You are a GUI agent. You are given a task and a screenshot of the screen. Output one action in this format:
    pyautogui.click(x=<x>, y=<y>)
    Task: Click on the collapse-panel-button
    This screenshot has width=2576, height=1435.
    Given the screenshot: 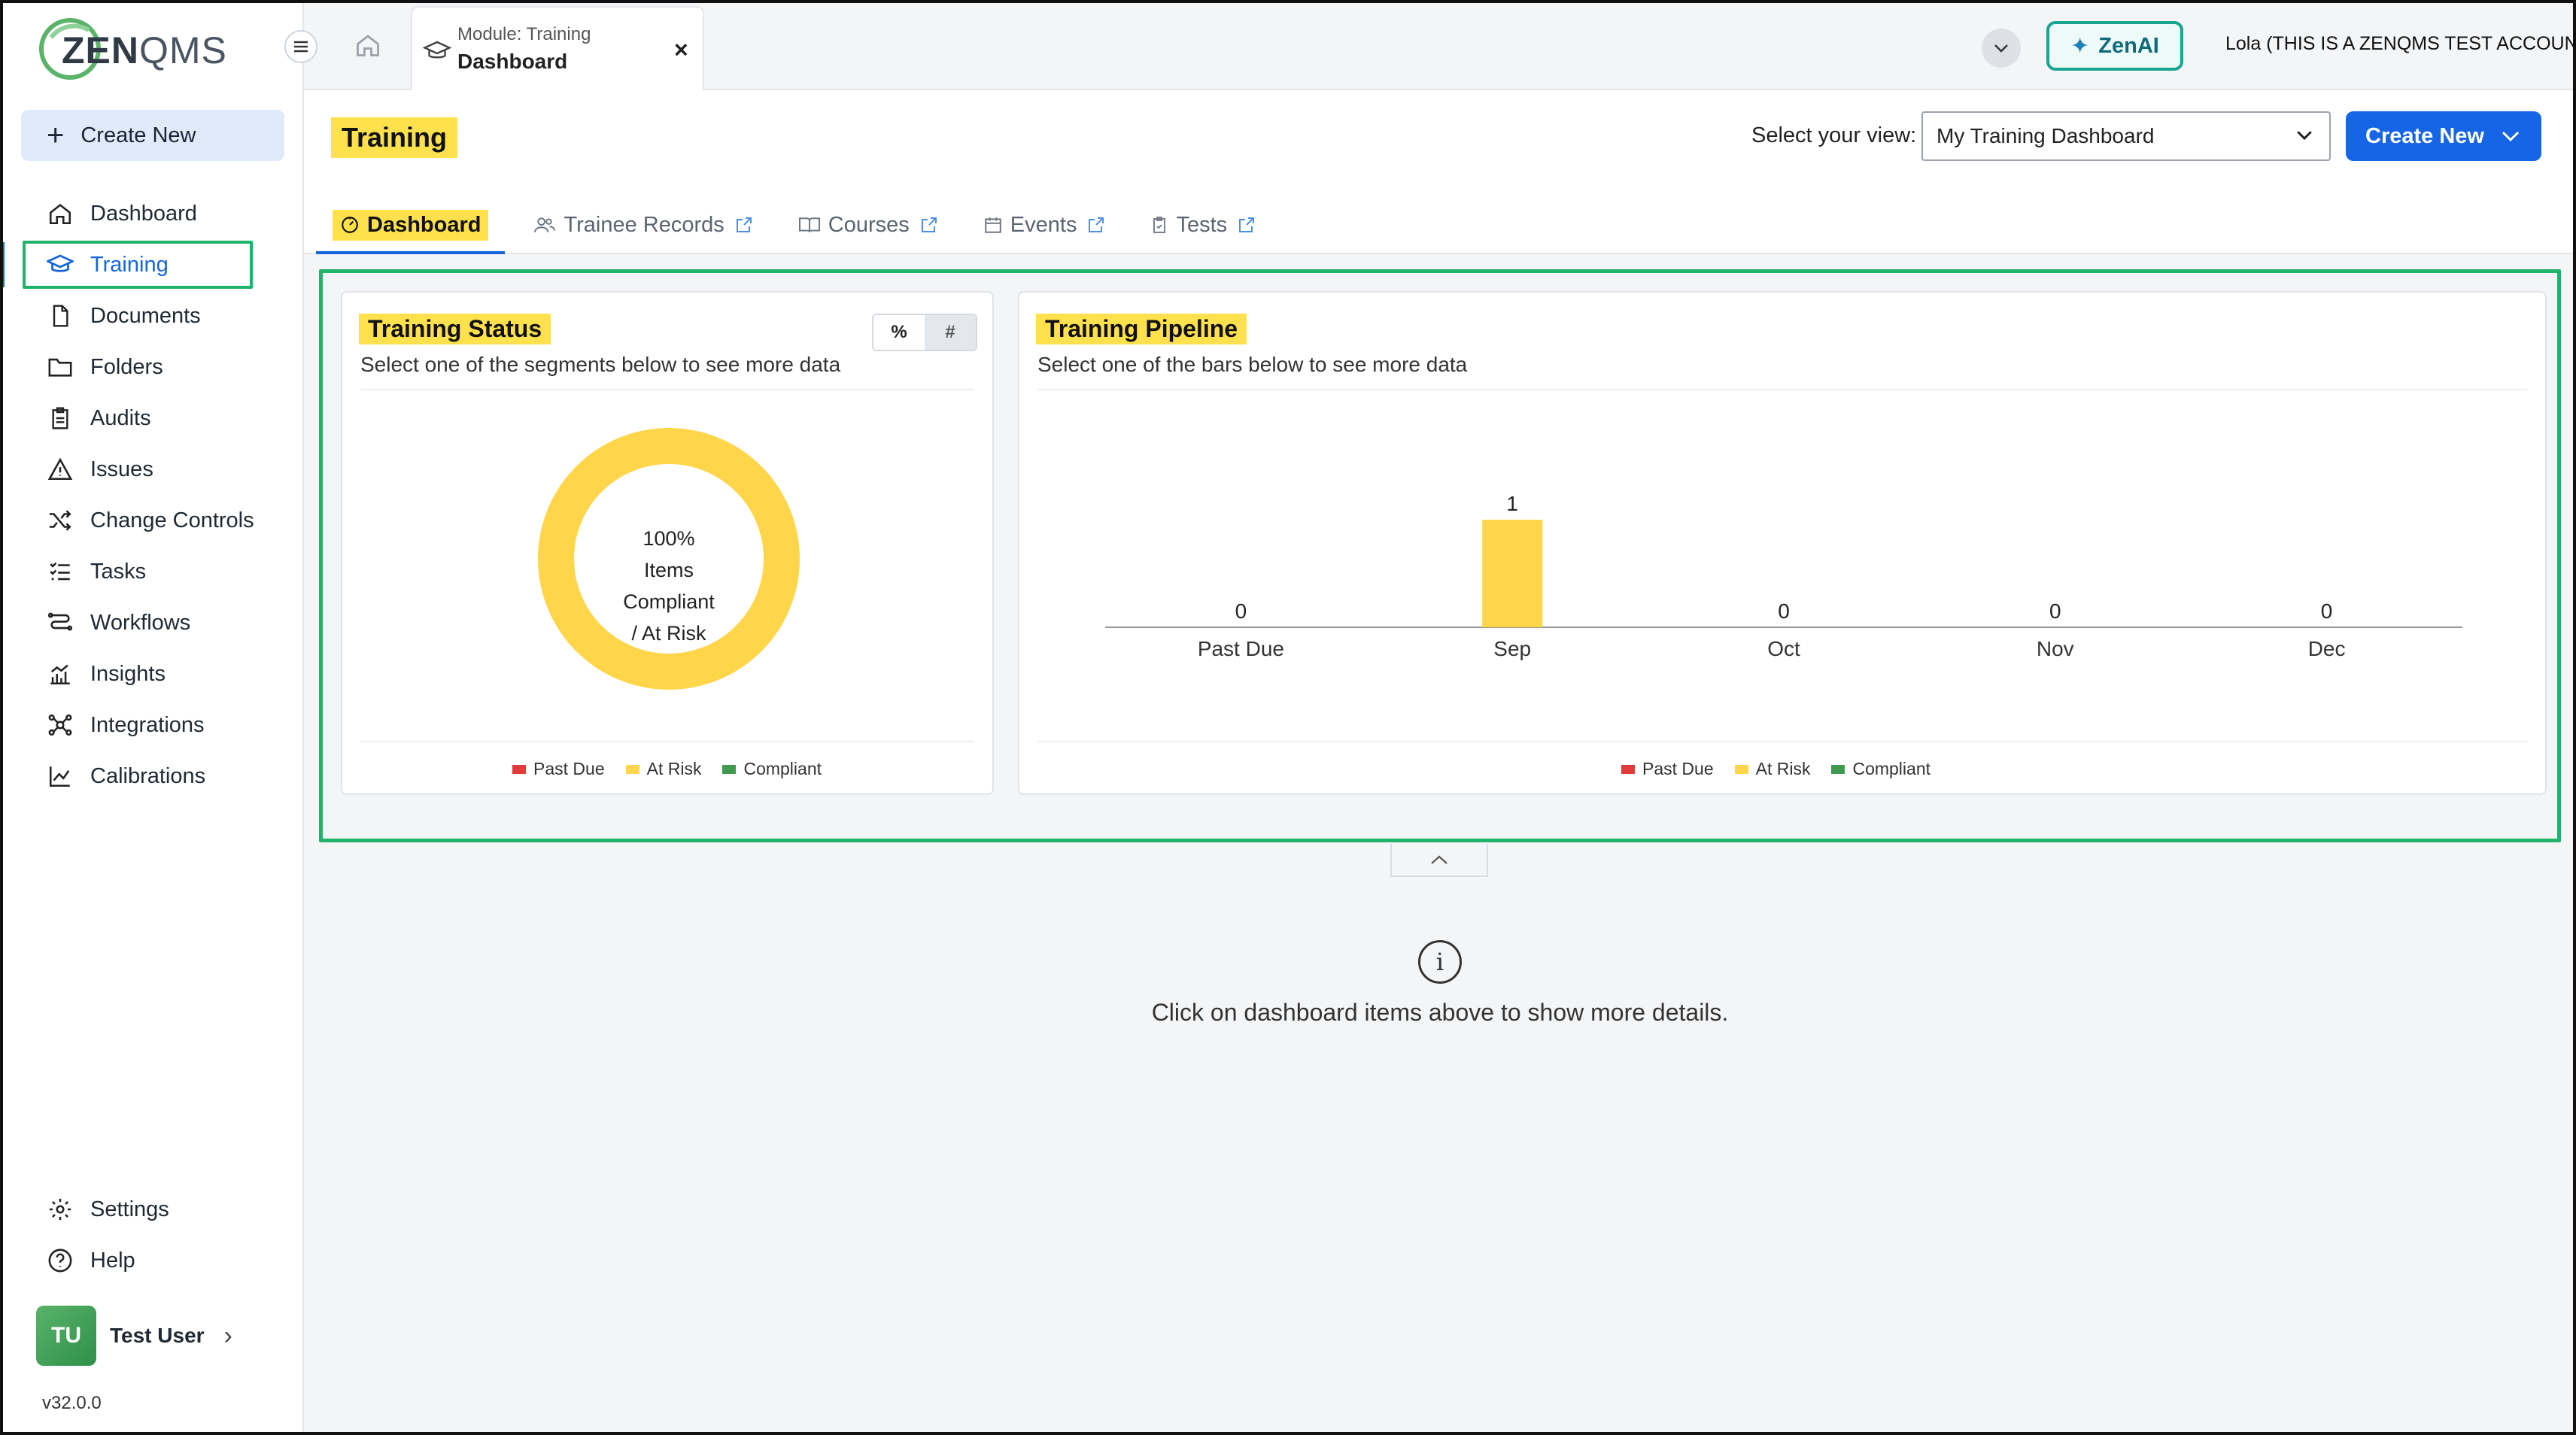 What is the action you would take?
    pyautogui.click(x=1439, y=860)
    